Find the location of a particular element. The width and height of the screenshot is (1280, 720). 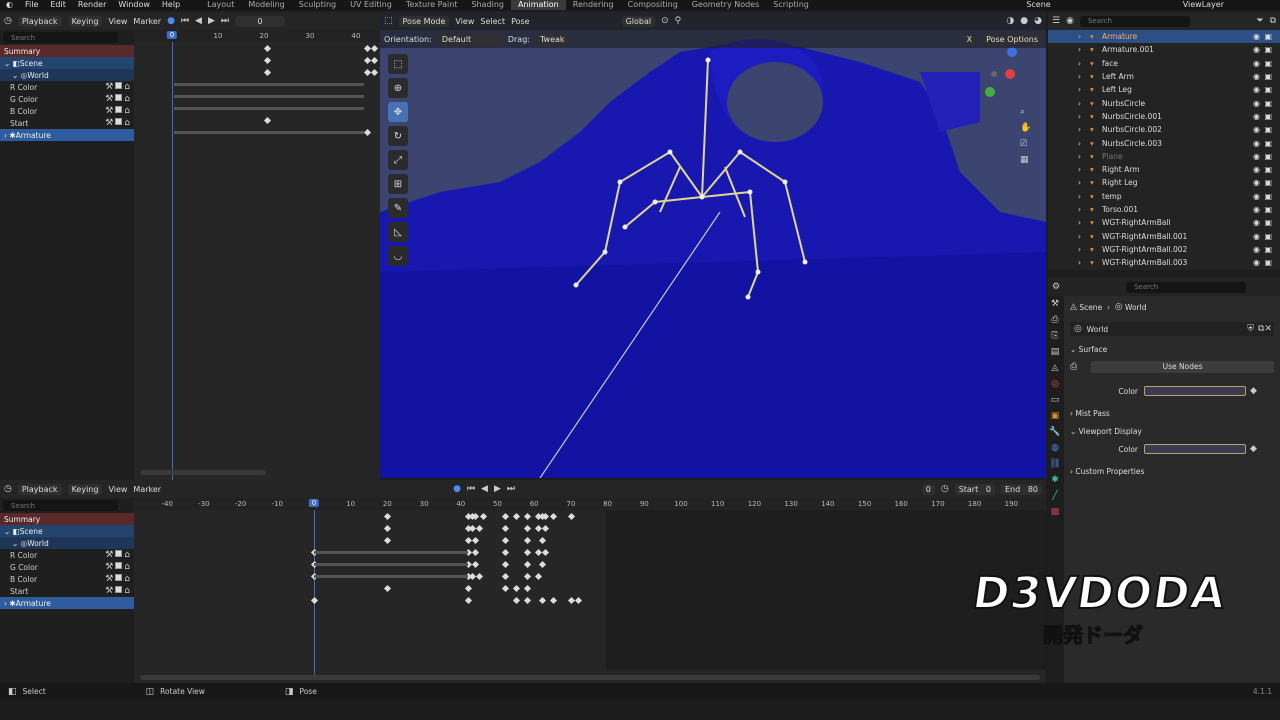

menu-help: Help is located at coordinates (171, 5).